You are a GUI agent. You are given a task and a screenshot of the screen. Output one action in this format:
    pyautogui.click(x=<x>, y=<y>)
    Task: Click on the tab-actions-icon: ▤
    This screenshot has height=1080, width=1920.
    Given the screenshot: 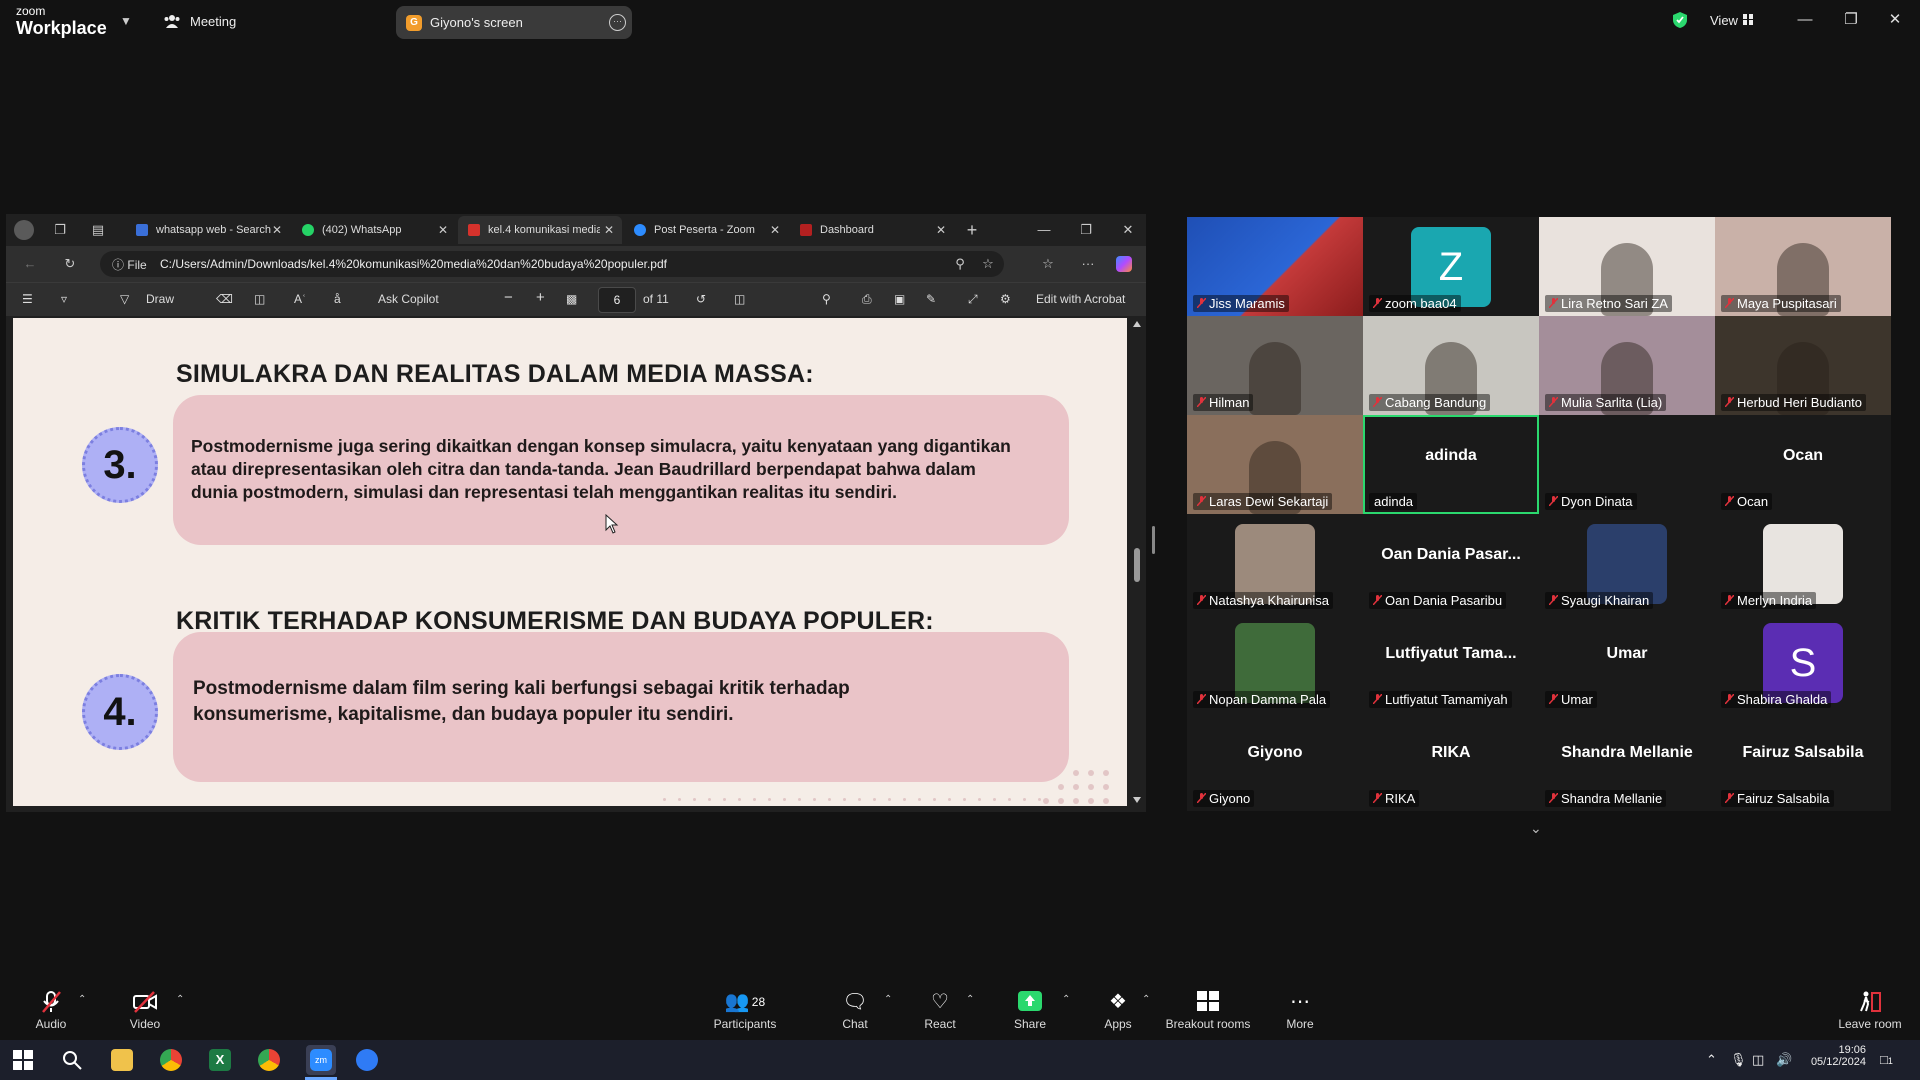 What is the action you would take?
    pyautogui.click(x=98, y=230)
    